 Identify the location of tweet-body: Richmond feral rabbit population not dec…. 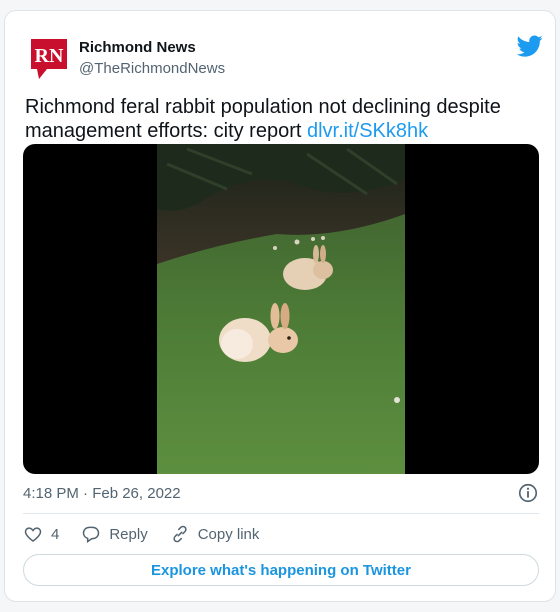
(263, 119).